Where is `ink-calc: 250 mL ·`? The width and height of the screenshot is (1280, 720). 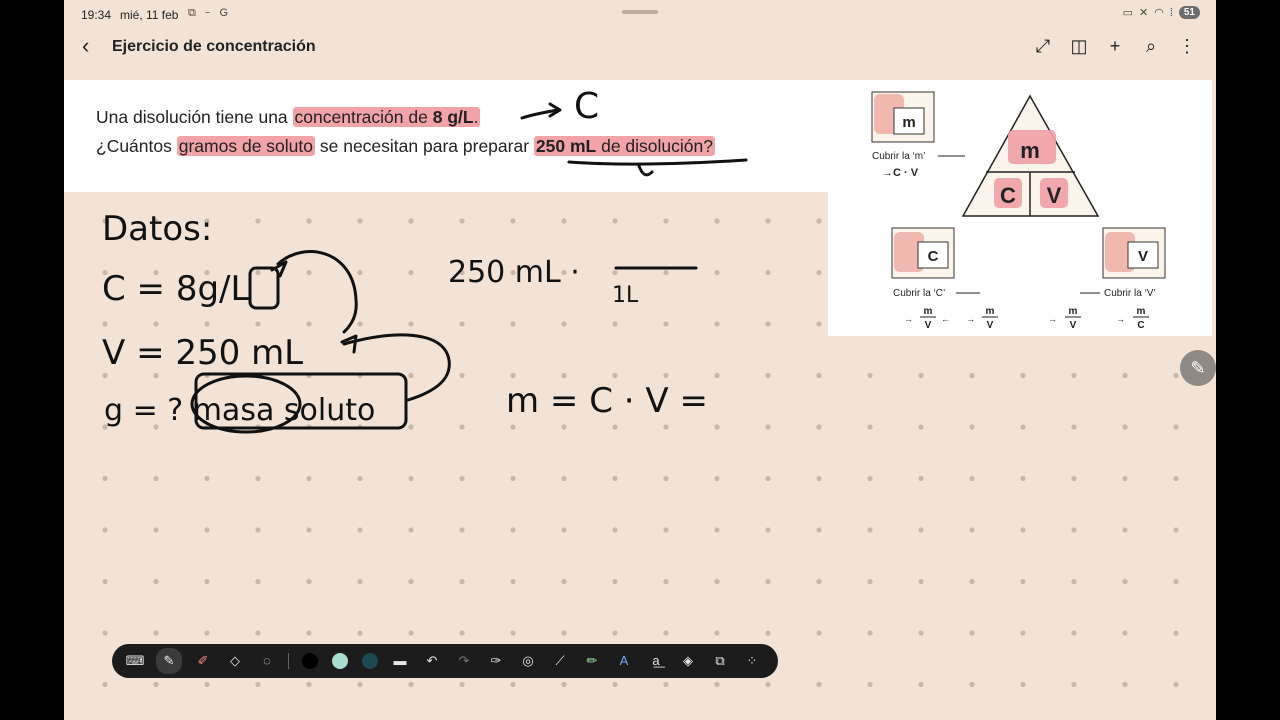
ink-calc: 250 mL · is located at coordinates (514, 272).